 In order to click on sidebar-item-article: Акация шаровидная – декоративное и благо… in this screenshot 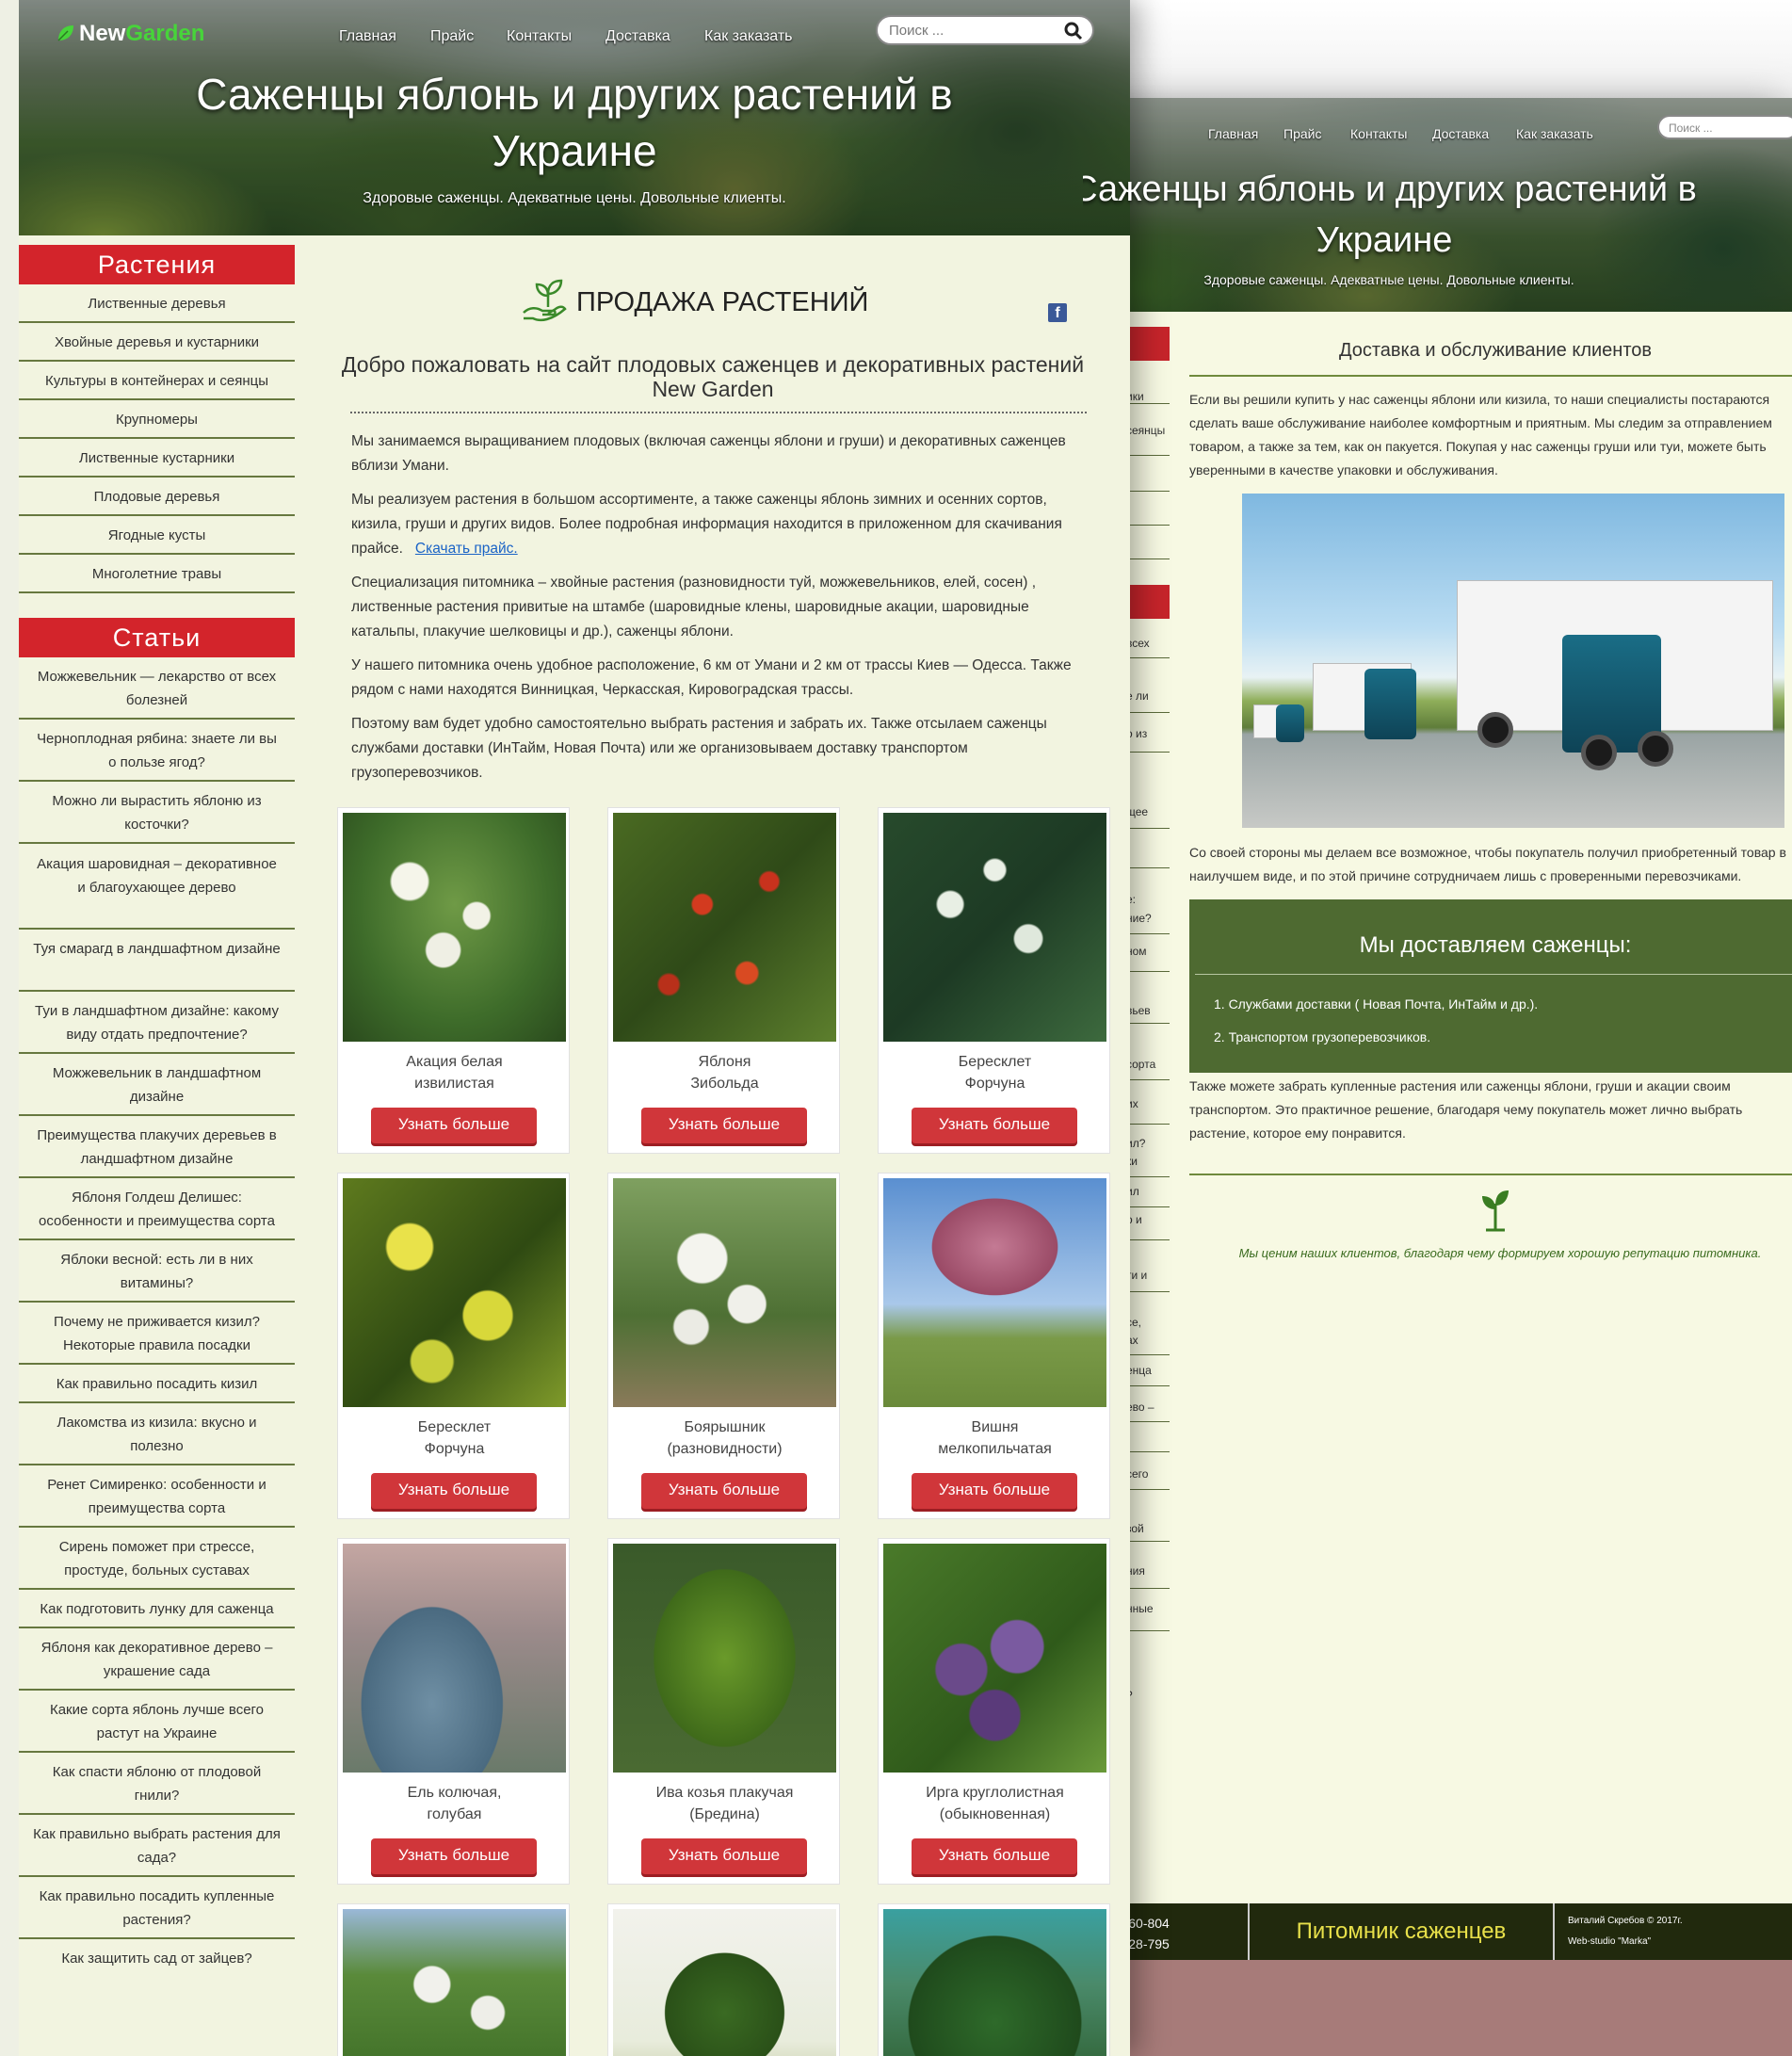, I will do `click(157, 887)`.